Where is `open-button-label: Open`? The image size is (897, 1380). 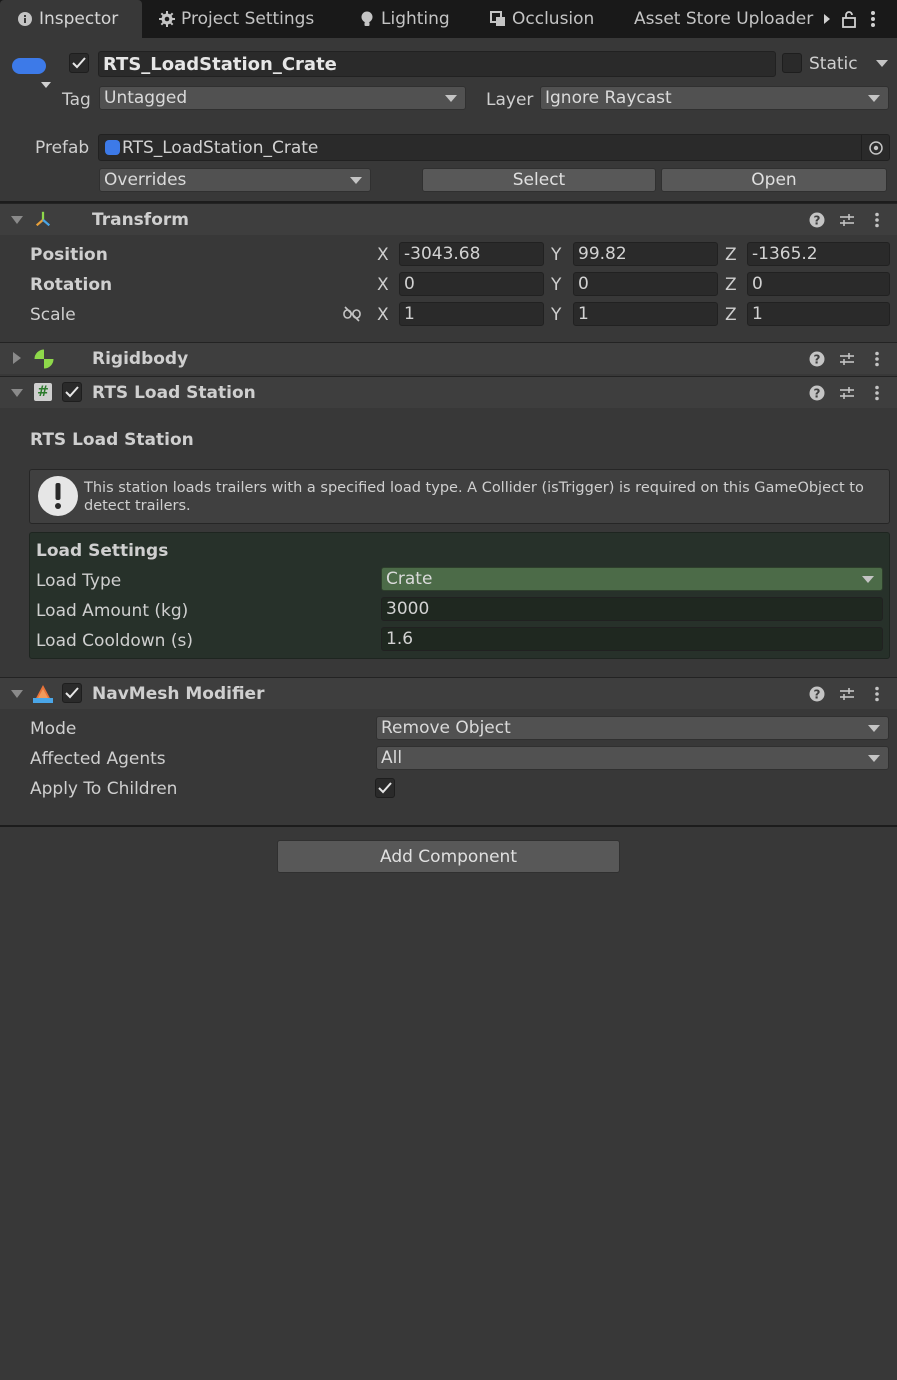 open-button-label: Open is located at coordinates (774, 180).